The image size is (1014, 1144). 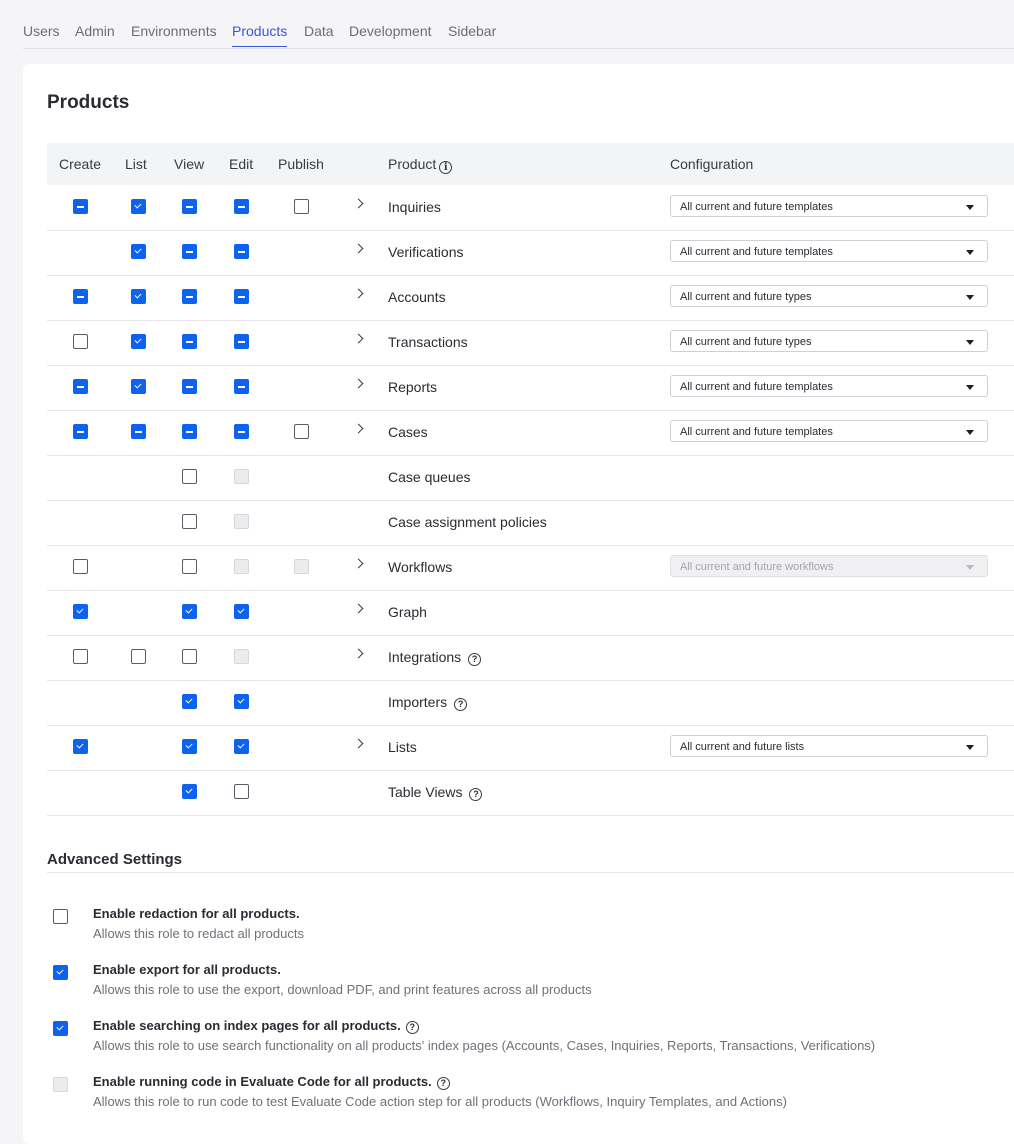 I want to click on divider, so click(x=530, y=872).